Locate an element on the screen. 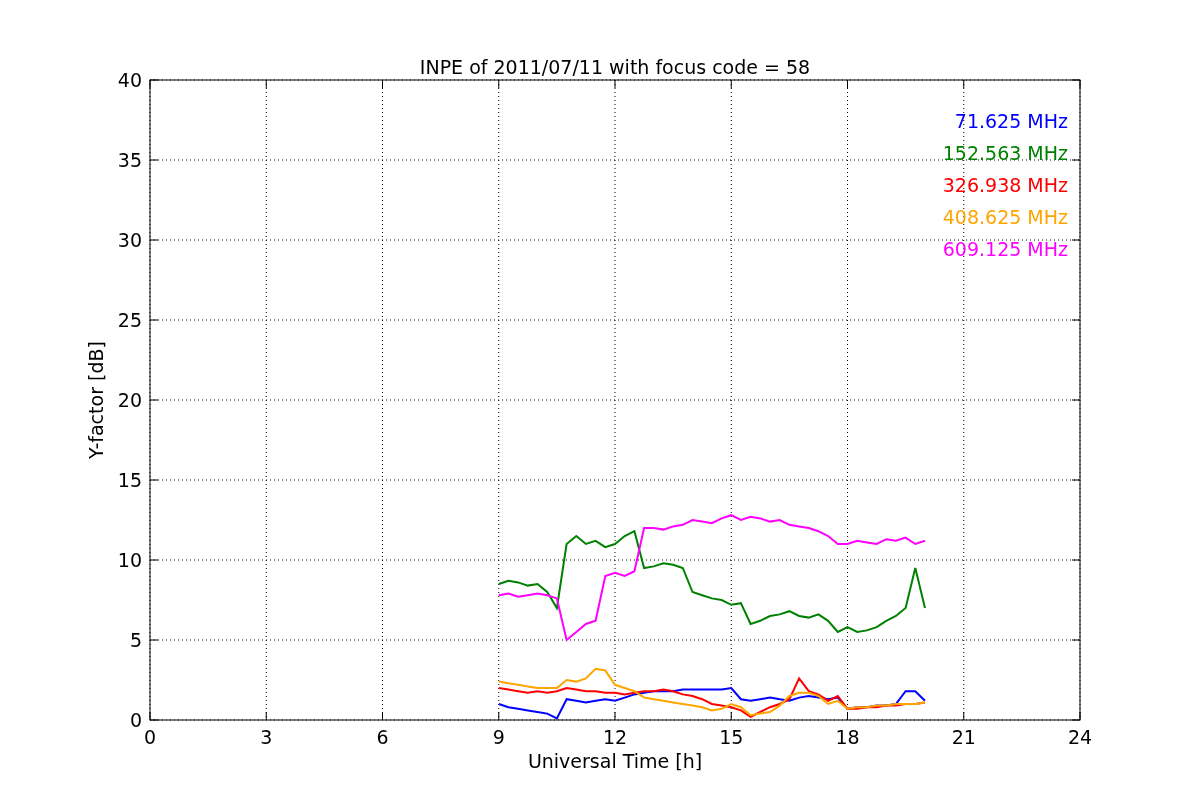  legend-label: 609.125 MHz is located at coordinates (1005, 249).